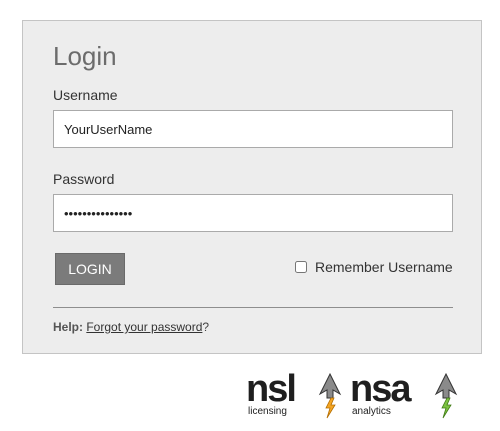  What do you see at coordinates (330, 395) in the screenshot?
I see `arrow-lightning-orange-icon` at bounding box center [330, 395].